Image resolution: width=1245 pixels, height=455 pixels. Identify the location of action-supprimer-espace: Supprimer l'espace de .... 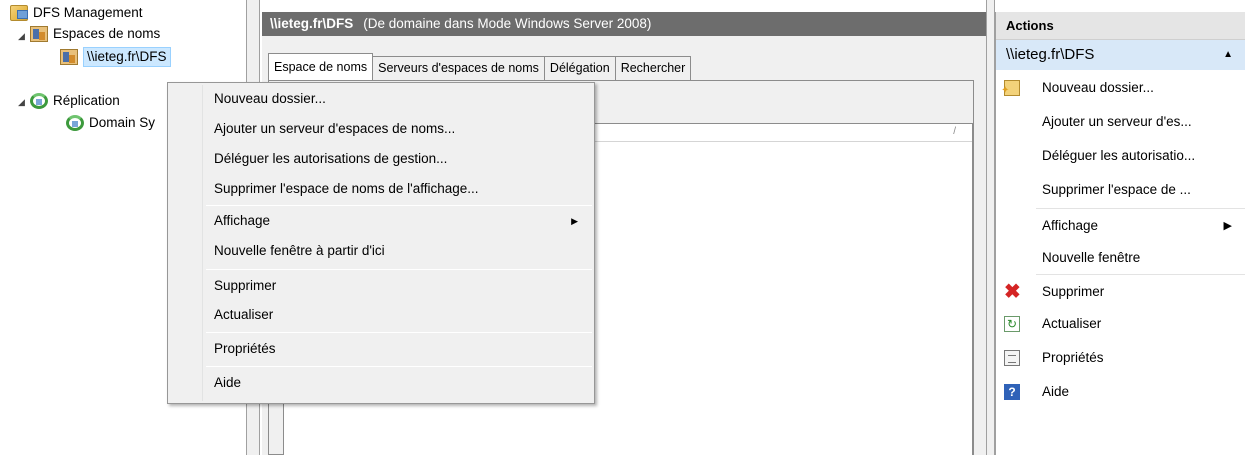
(1120, 190).